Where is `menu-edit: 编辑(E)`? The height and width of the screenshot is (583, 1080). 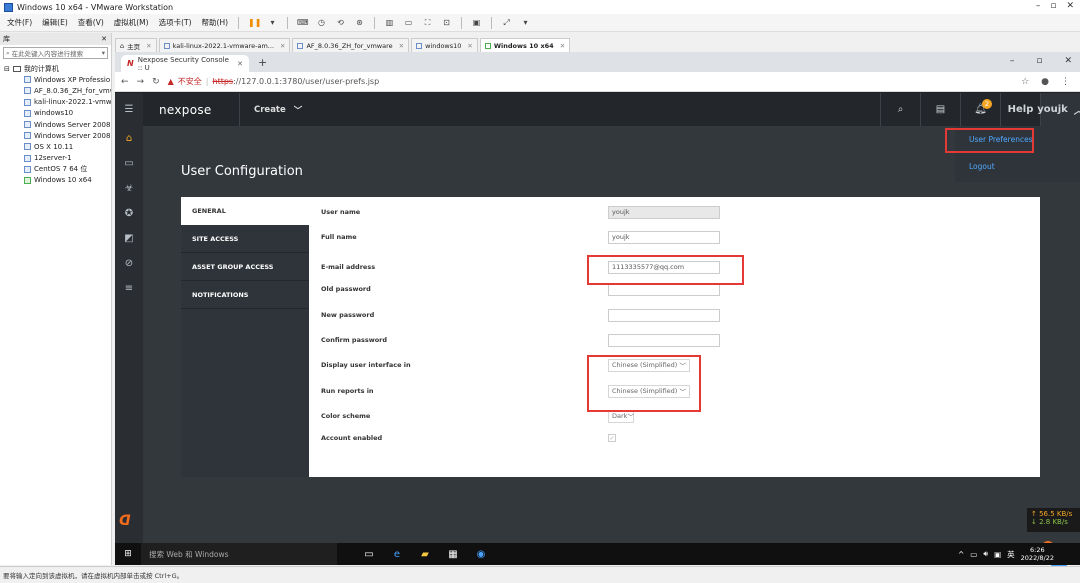 menu-edit: 编辑(E) is located at coordinates (55, 22).